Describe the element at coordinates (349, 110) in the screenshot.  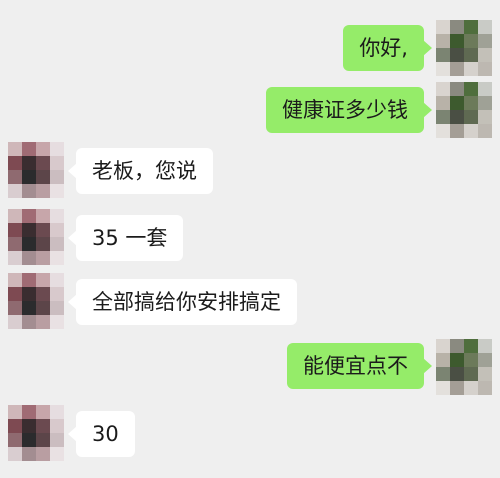
I see `message-bubble-outgoing: 健康证多少钱` at that location.